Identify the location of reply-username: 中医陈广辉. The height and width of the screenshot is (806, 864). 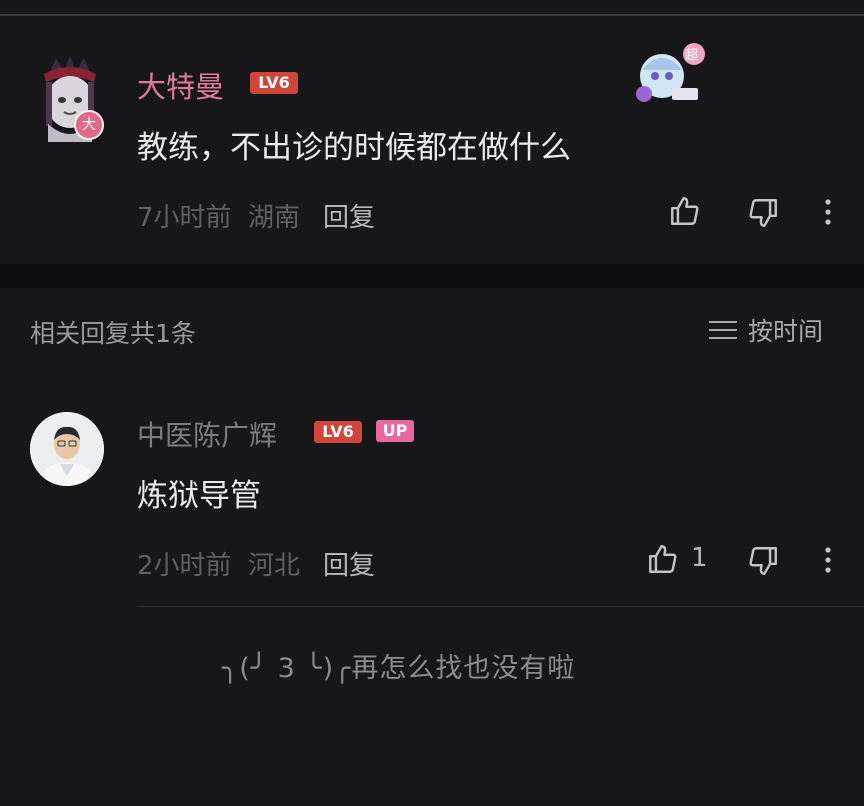
(207, 434).